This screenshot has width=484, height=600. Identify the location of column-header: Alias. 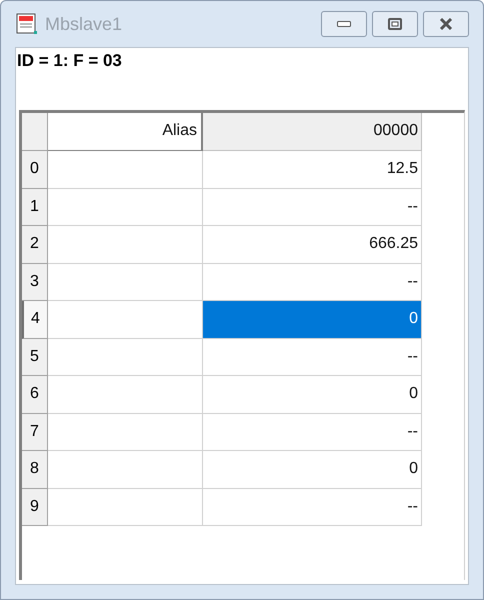
(125, 132).